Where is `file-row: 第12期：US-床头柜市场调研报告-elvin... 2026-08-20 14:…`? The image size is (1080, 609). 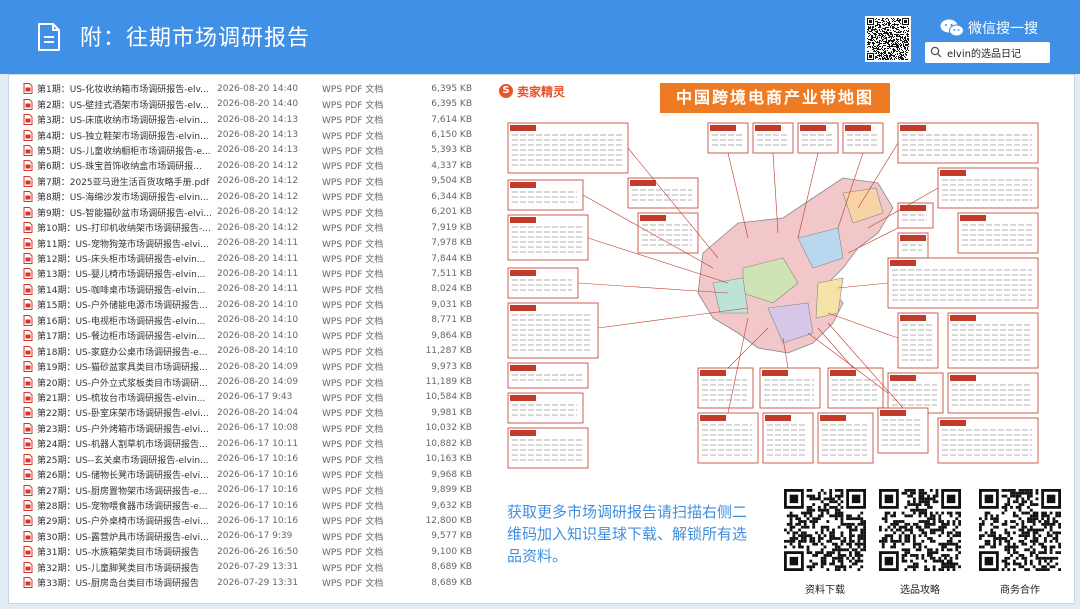
file-row: 第12期：US-床头柜市场调研报告-elvin... 2026-08-20 14:… is located at coordinates (248, 258).